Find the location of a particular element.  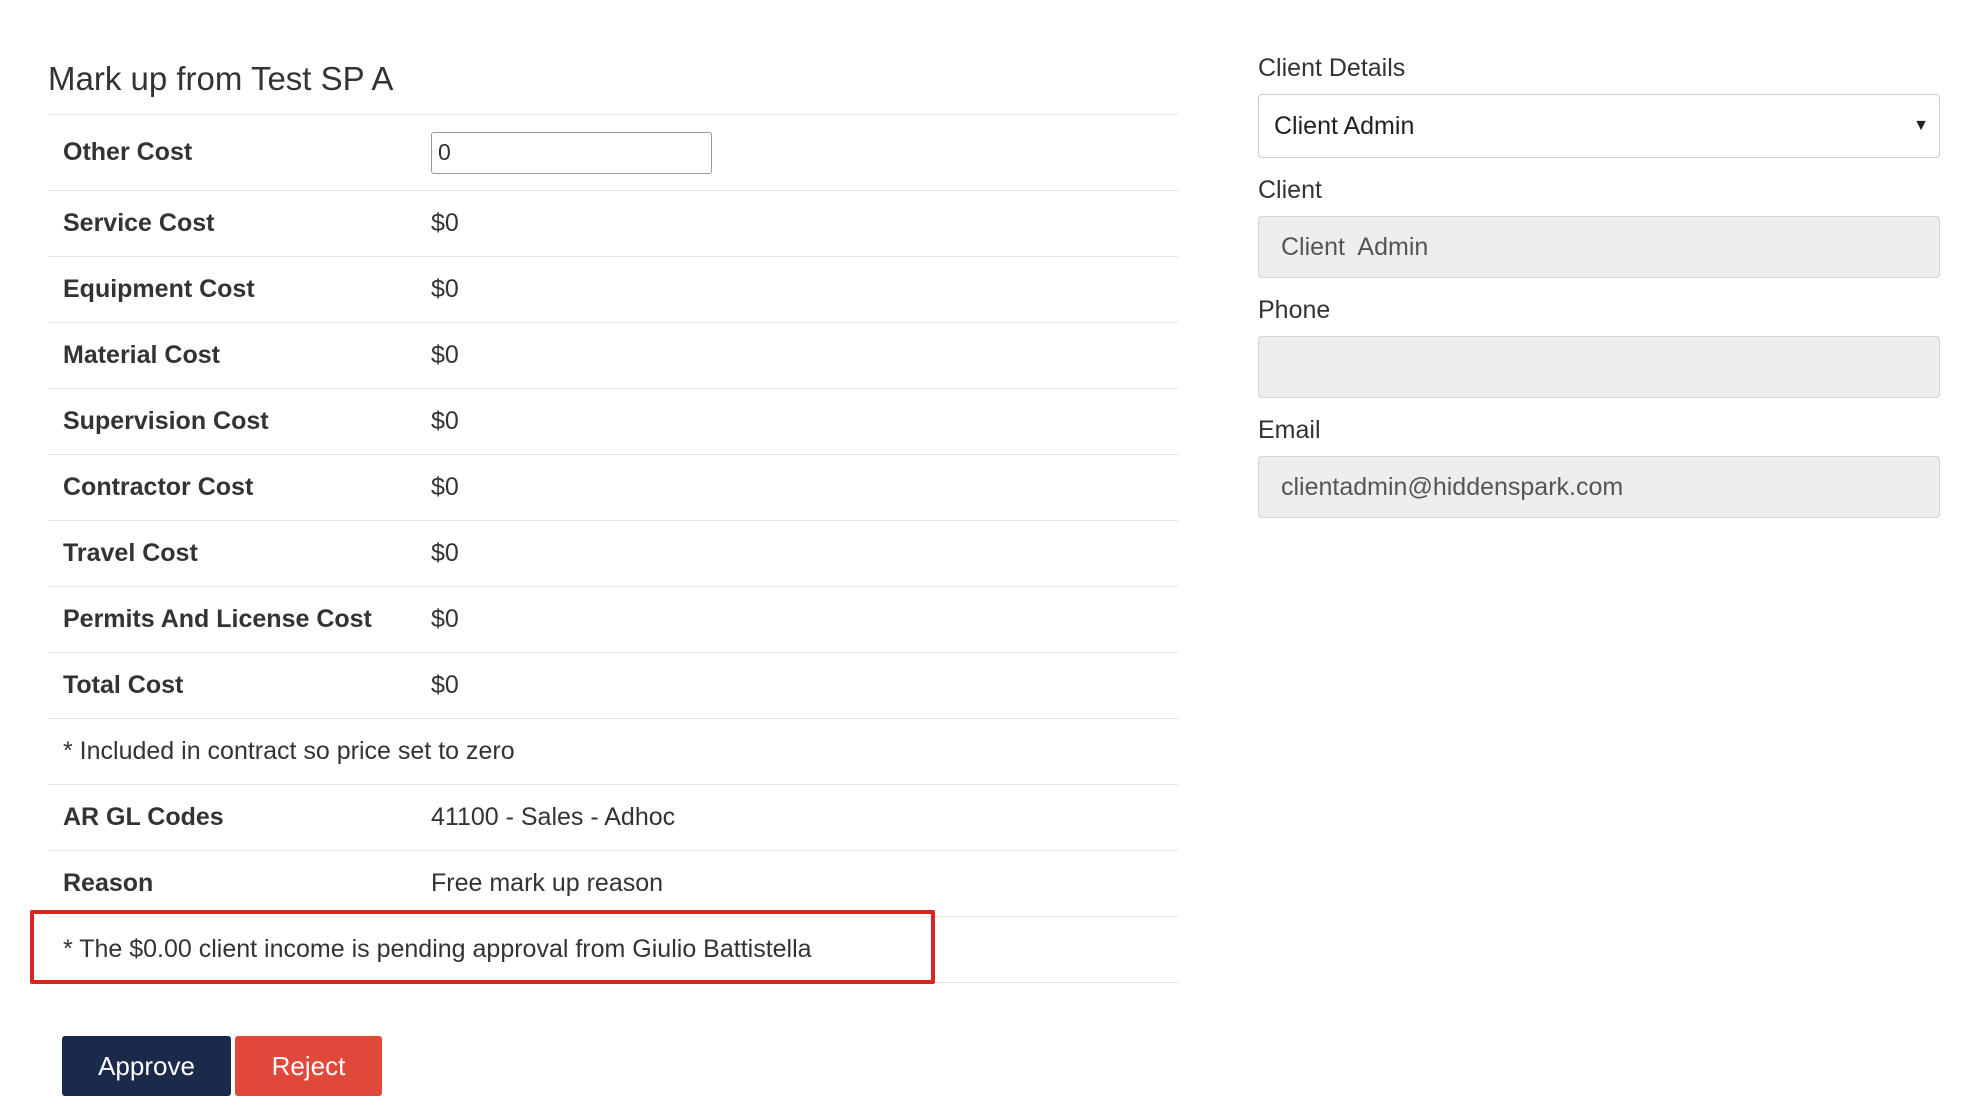

permits-cost-value: $0 is located at coordinates (797, 619).